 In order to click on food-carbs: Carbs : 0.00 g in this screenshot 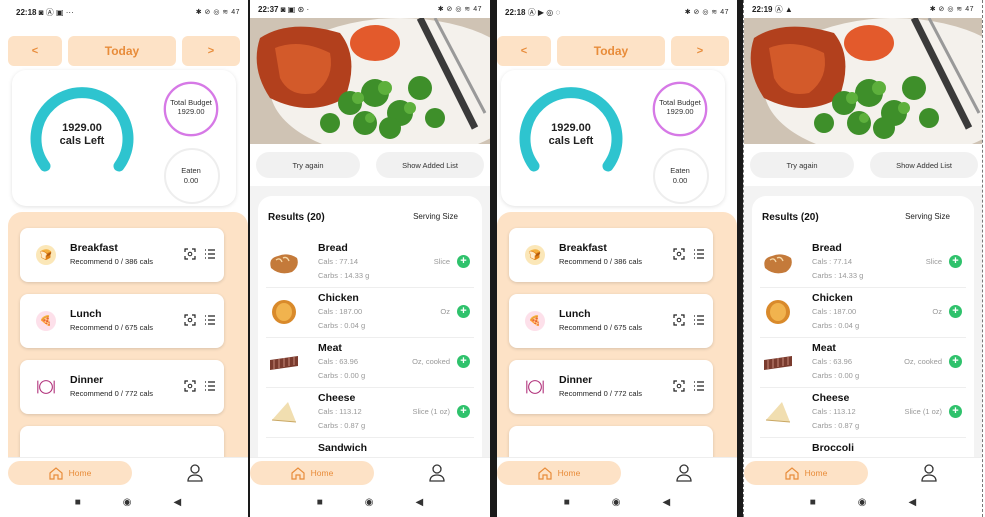, I will do `click(342, 375)`.